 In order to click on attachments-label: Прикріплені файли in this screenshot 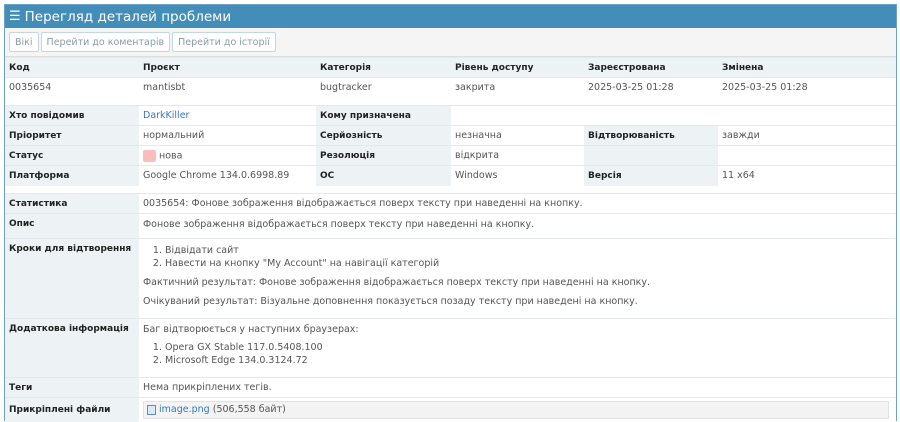, I will do `click(72, 409)`.